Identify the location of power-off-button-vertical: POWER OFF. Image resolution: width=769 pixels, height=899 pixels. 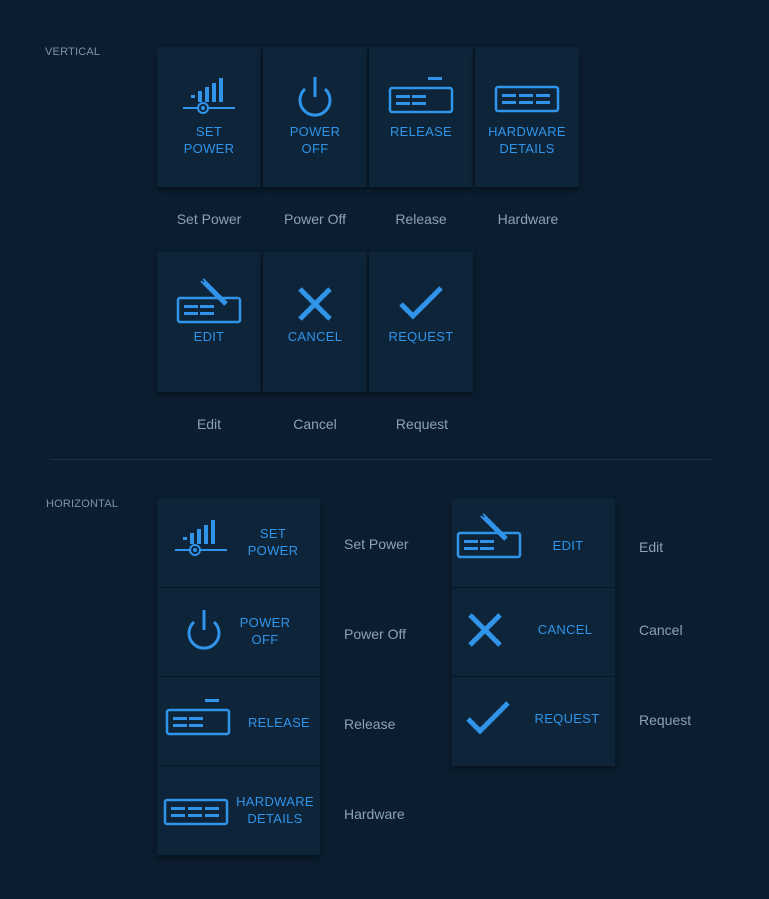
(315, 117).